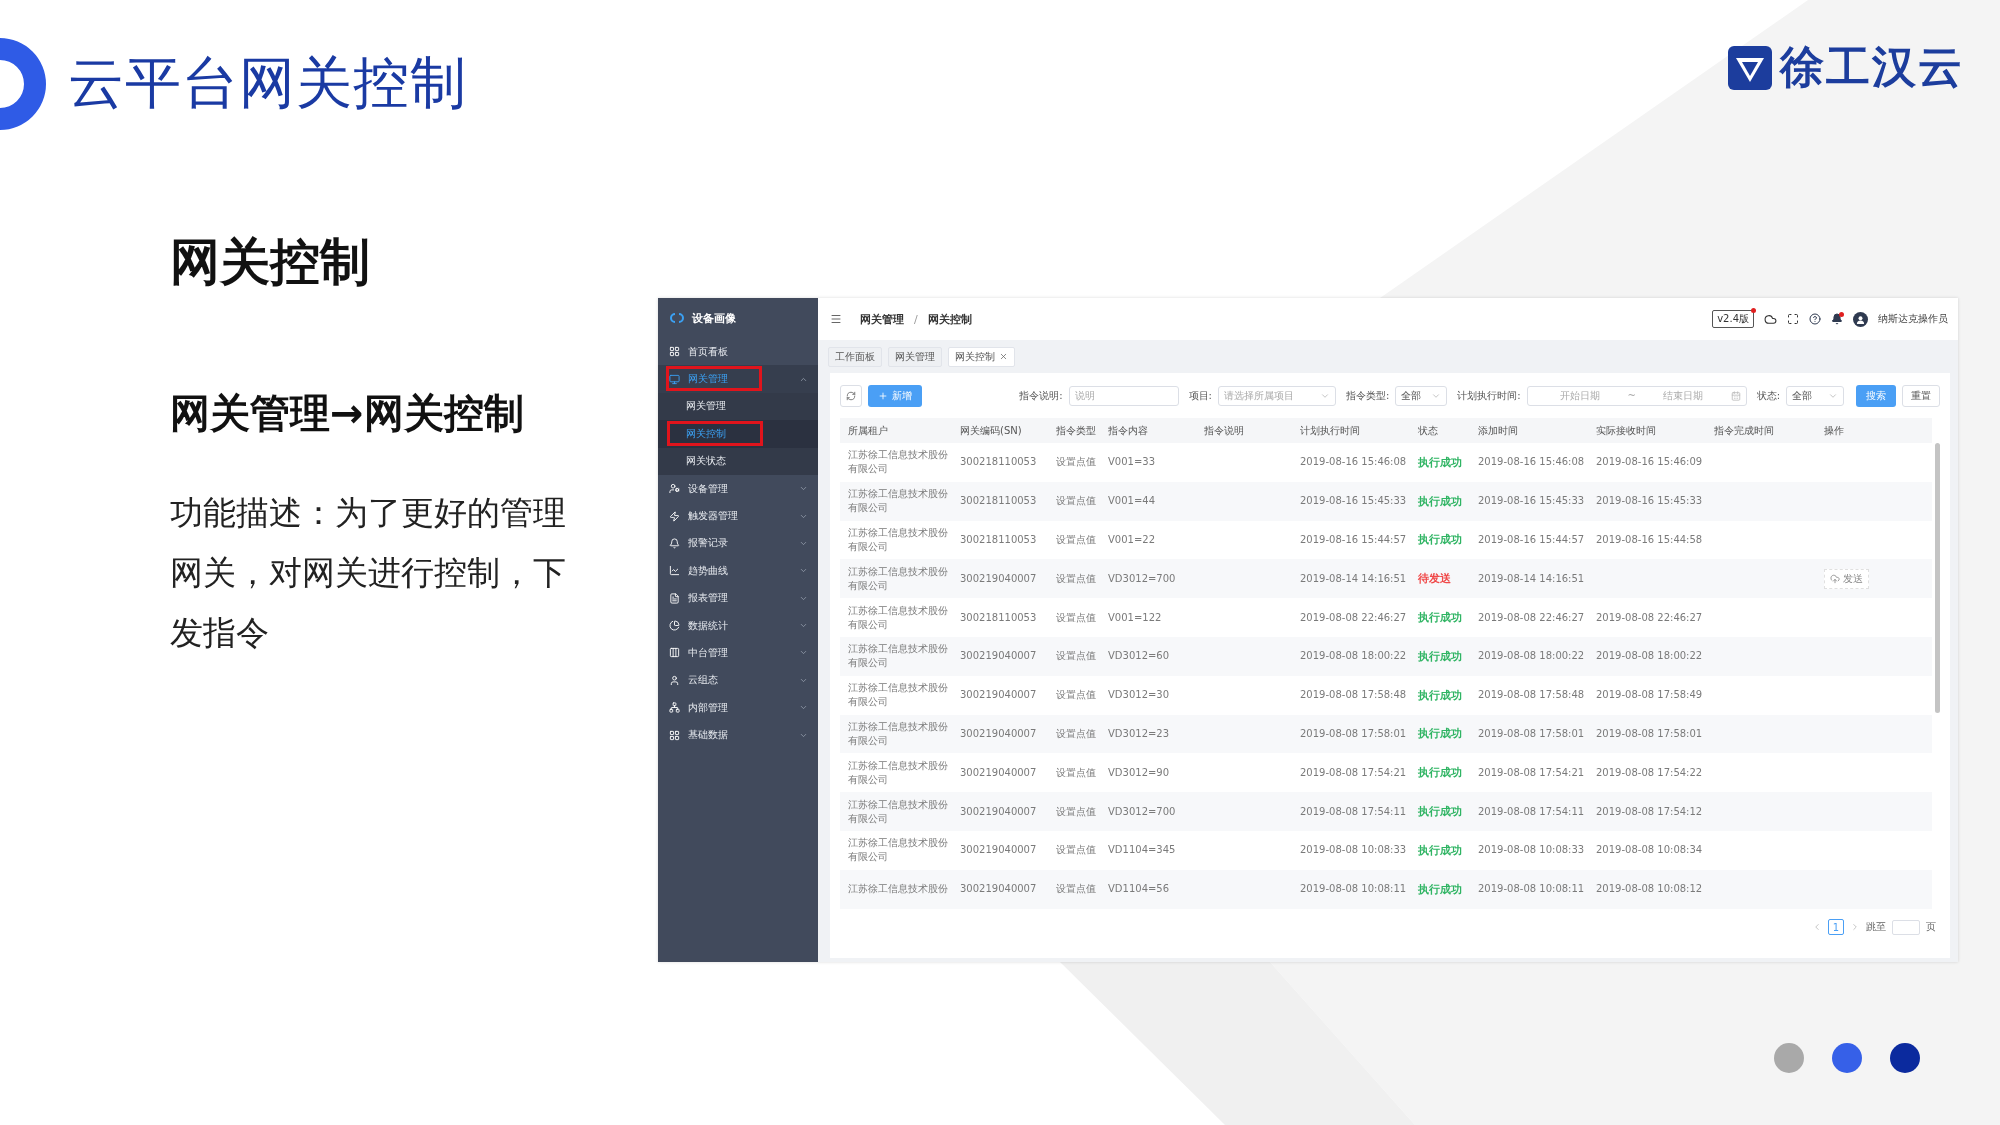 This screenshot has width=2000, height=1125. I want to click on user-avatar, so click(1860, 319).